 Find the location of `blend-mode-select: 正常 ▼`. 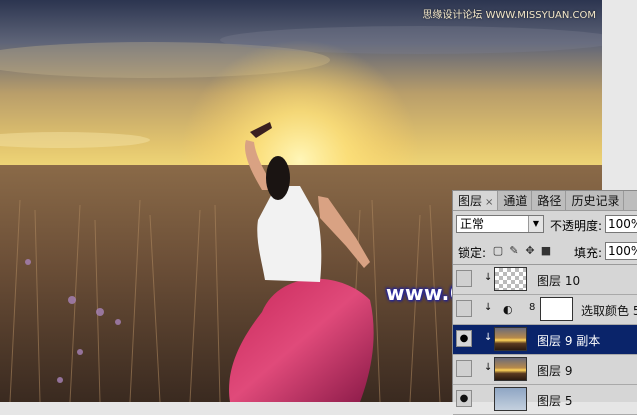

blend-mode-select: 正常 ▼ is located at coordinates (500, 224).